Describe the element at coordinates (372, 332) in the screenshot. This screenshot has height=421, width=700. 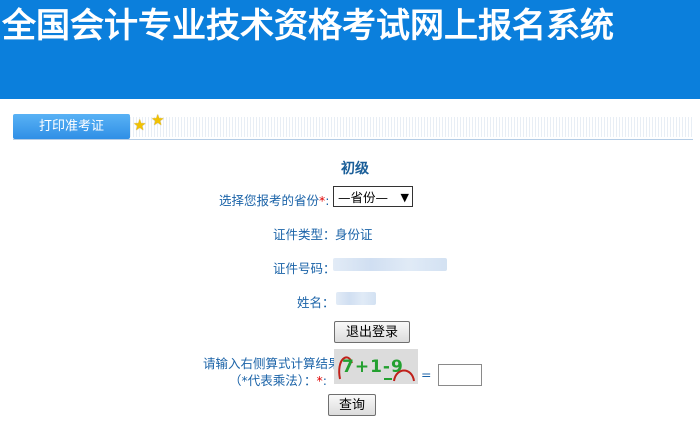
I see `logout-button: 退出登录` at that location.